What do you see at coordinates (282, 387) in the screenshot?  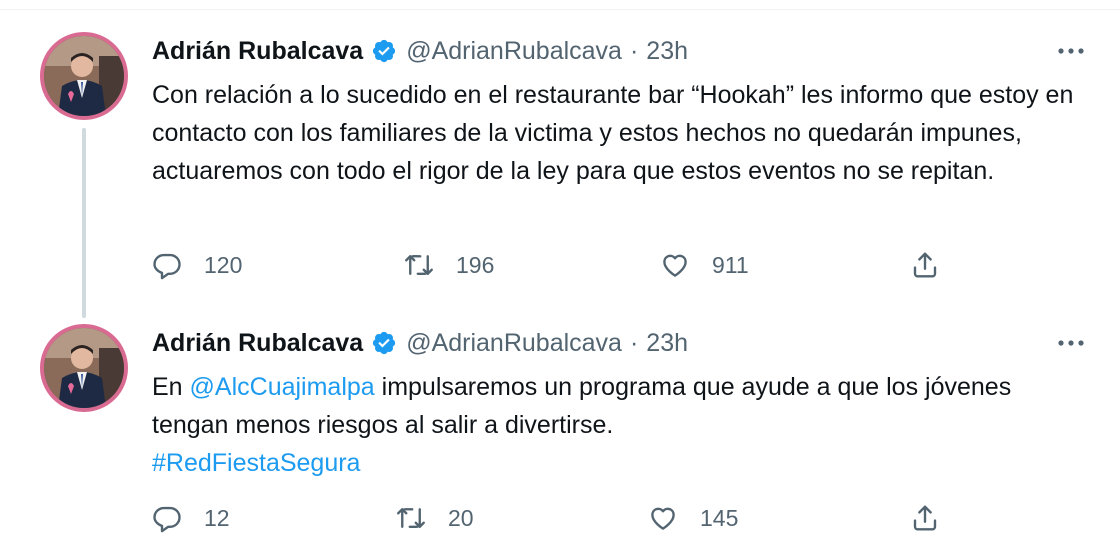 I see `mention-link: @AlcCuajimalpa` at bounding box center [282, 387].